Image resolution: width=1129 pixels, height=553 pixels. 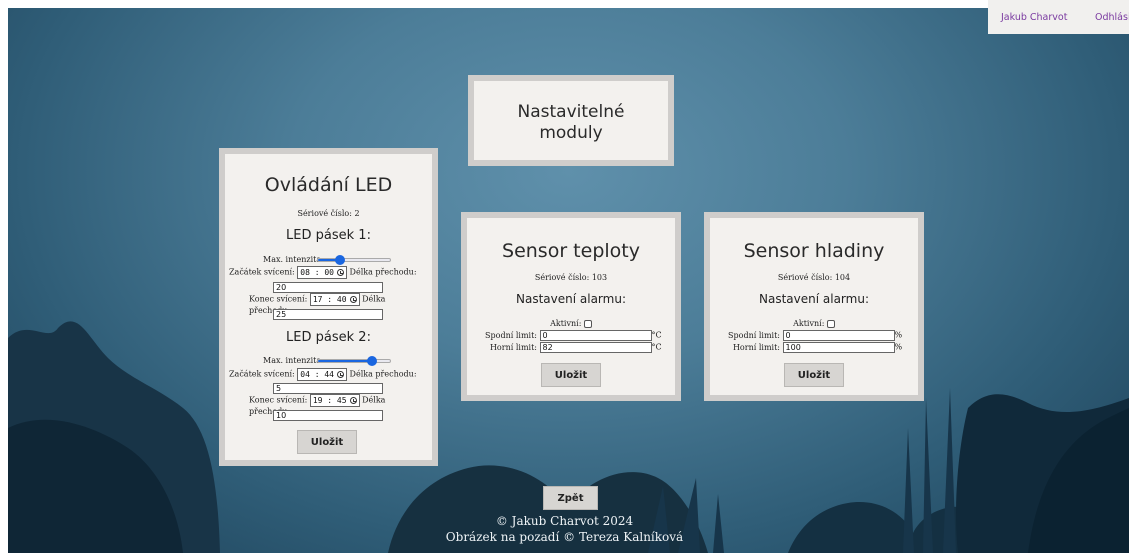 I want to click on strip2-start-row: Začátek svícení: 04 : 44 Délka přechodu:, so click(x=329, y=374).